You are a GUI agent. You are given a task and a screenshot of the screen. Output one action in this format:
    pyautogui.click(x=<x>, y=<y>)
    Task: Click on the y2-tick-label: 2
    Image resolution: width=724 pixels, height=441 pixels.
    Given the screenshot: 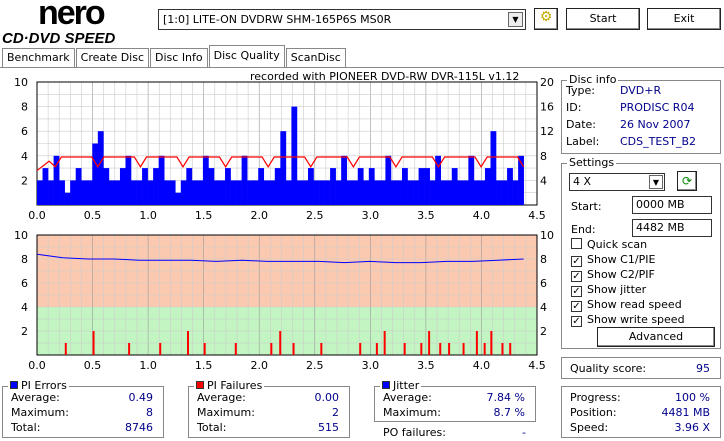 What is the action you would take?
    pyautogui.click(x=543, y=331)
    